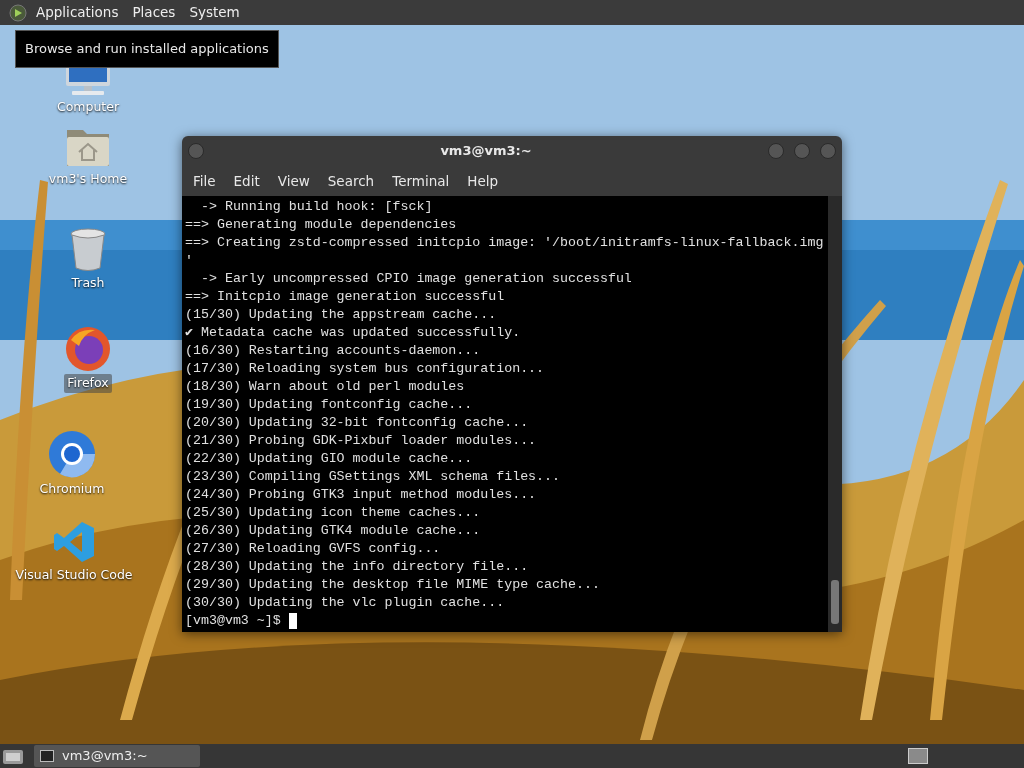 This screenshot has width=1024, height=768. What do you see at coordinates (214, 12) in the screenshot?
I see `panel-menu: System` at bounding box center [214, 12].